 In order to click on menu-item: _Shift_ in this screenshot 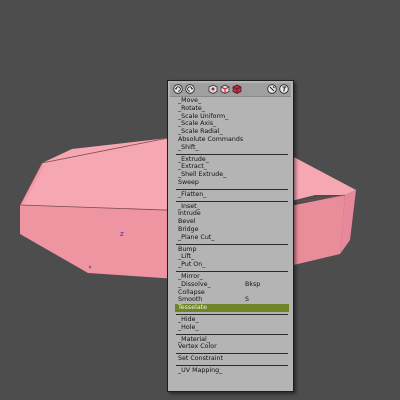, I will do `click(232, 148)`.